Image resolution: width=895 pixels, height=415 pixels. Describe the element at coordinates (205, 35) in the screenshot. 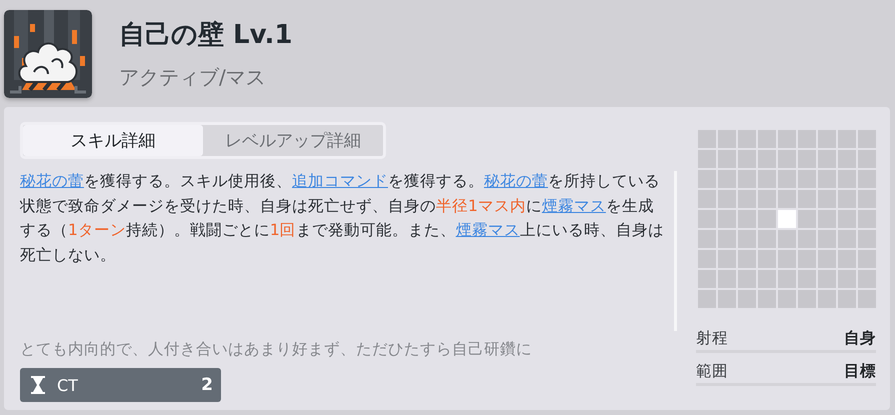

I see `skill-title: 自己の壁 Lv.1` at that location.